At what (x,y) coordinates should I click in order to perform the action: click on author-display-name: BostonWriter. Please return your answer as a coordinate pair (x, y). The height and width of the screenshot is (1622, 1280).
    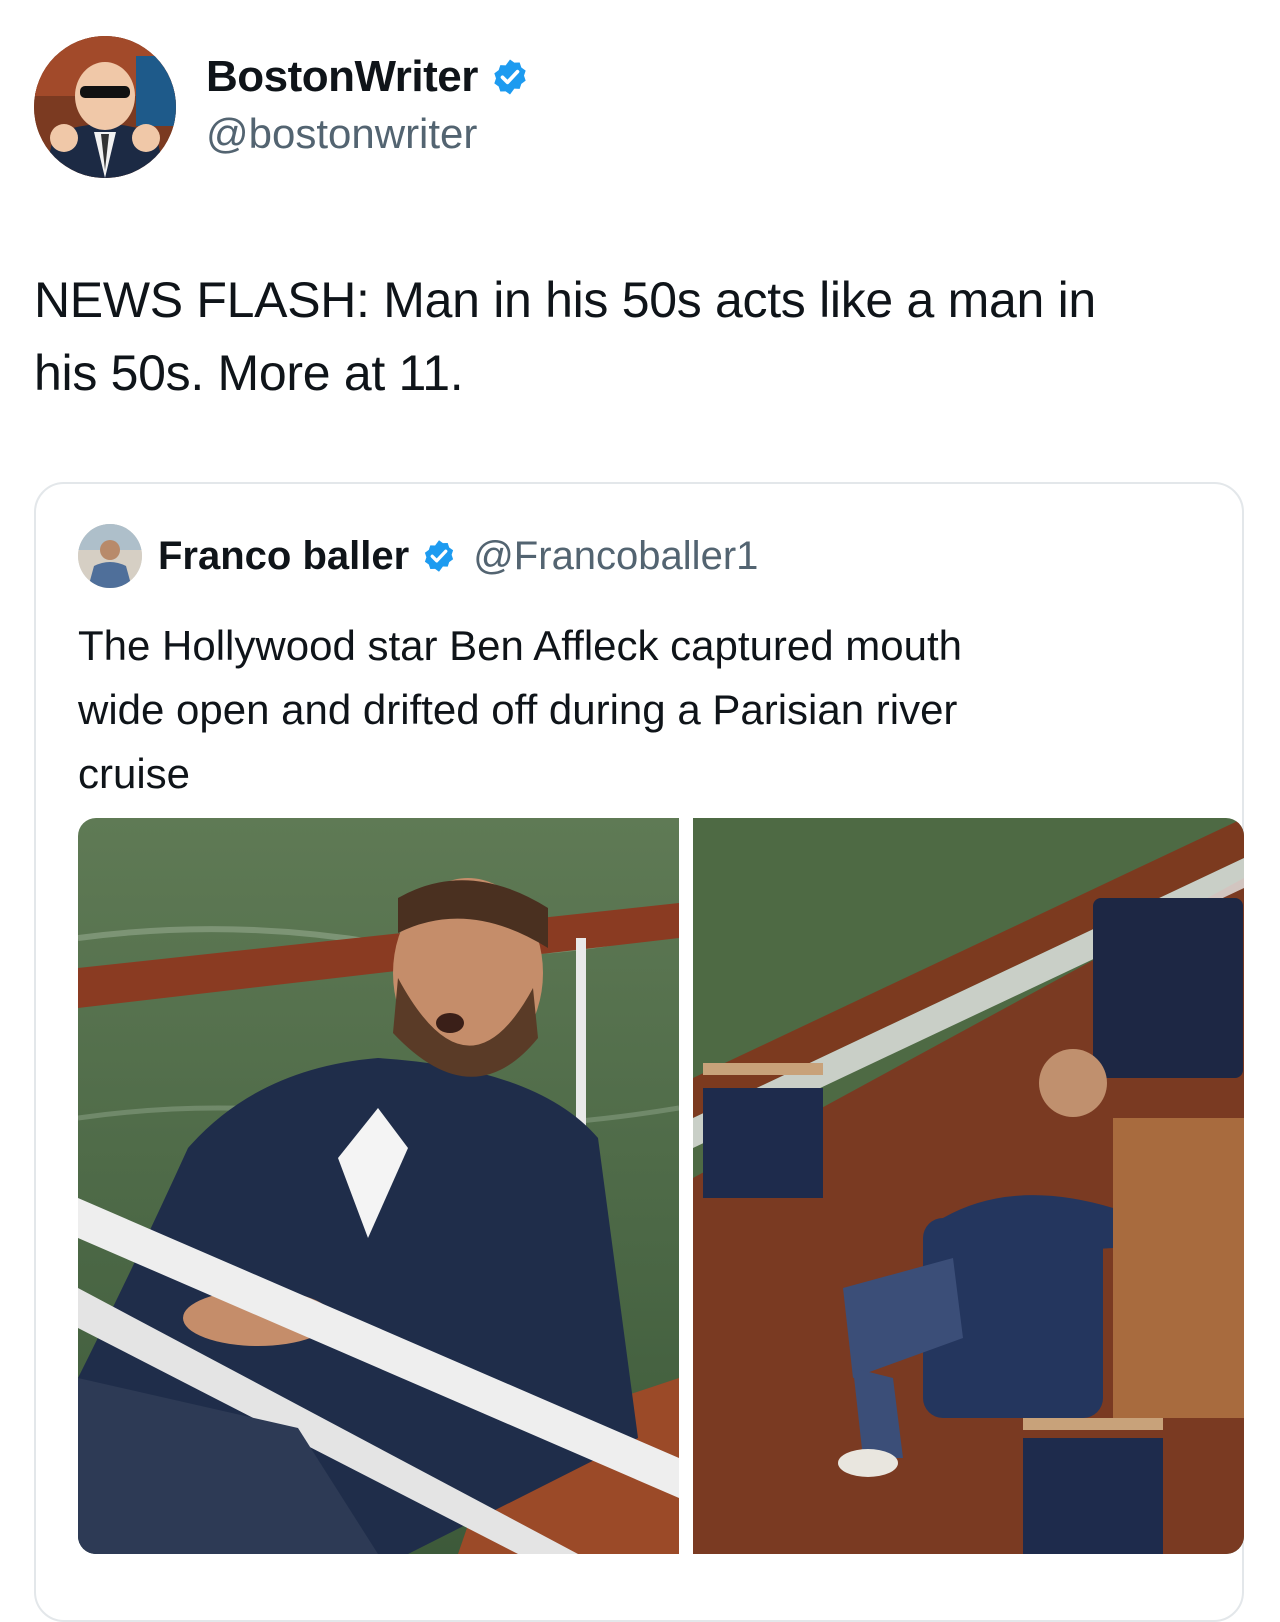
    Looking at the image, I should click on (342, 77).